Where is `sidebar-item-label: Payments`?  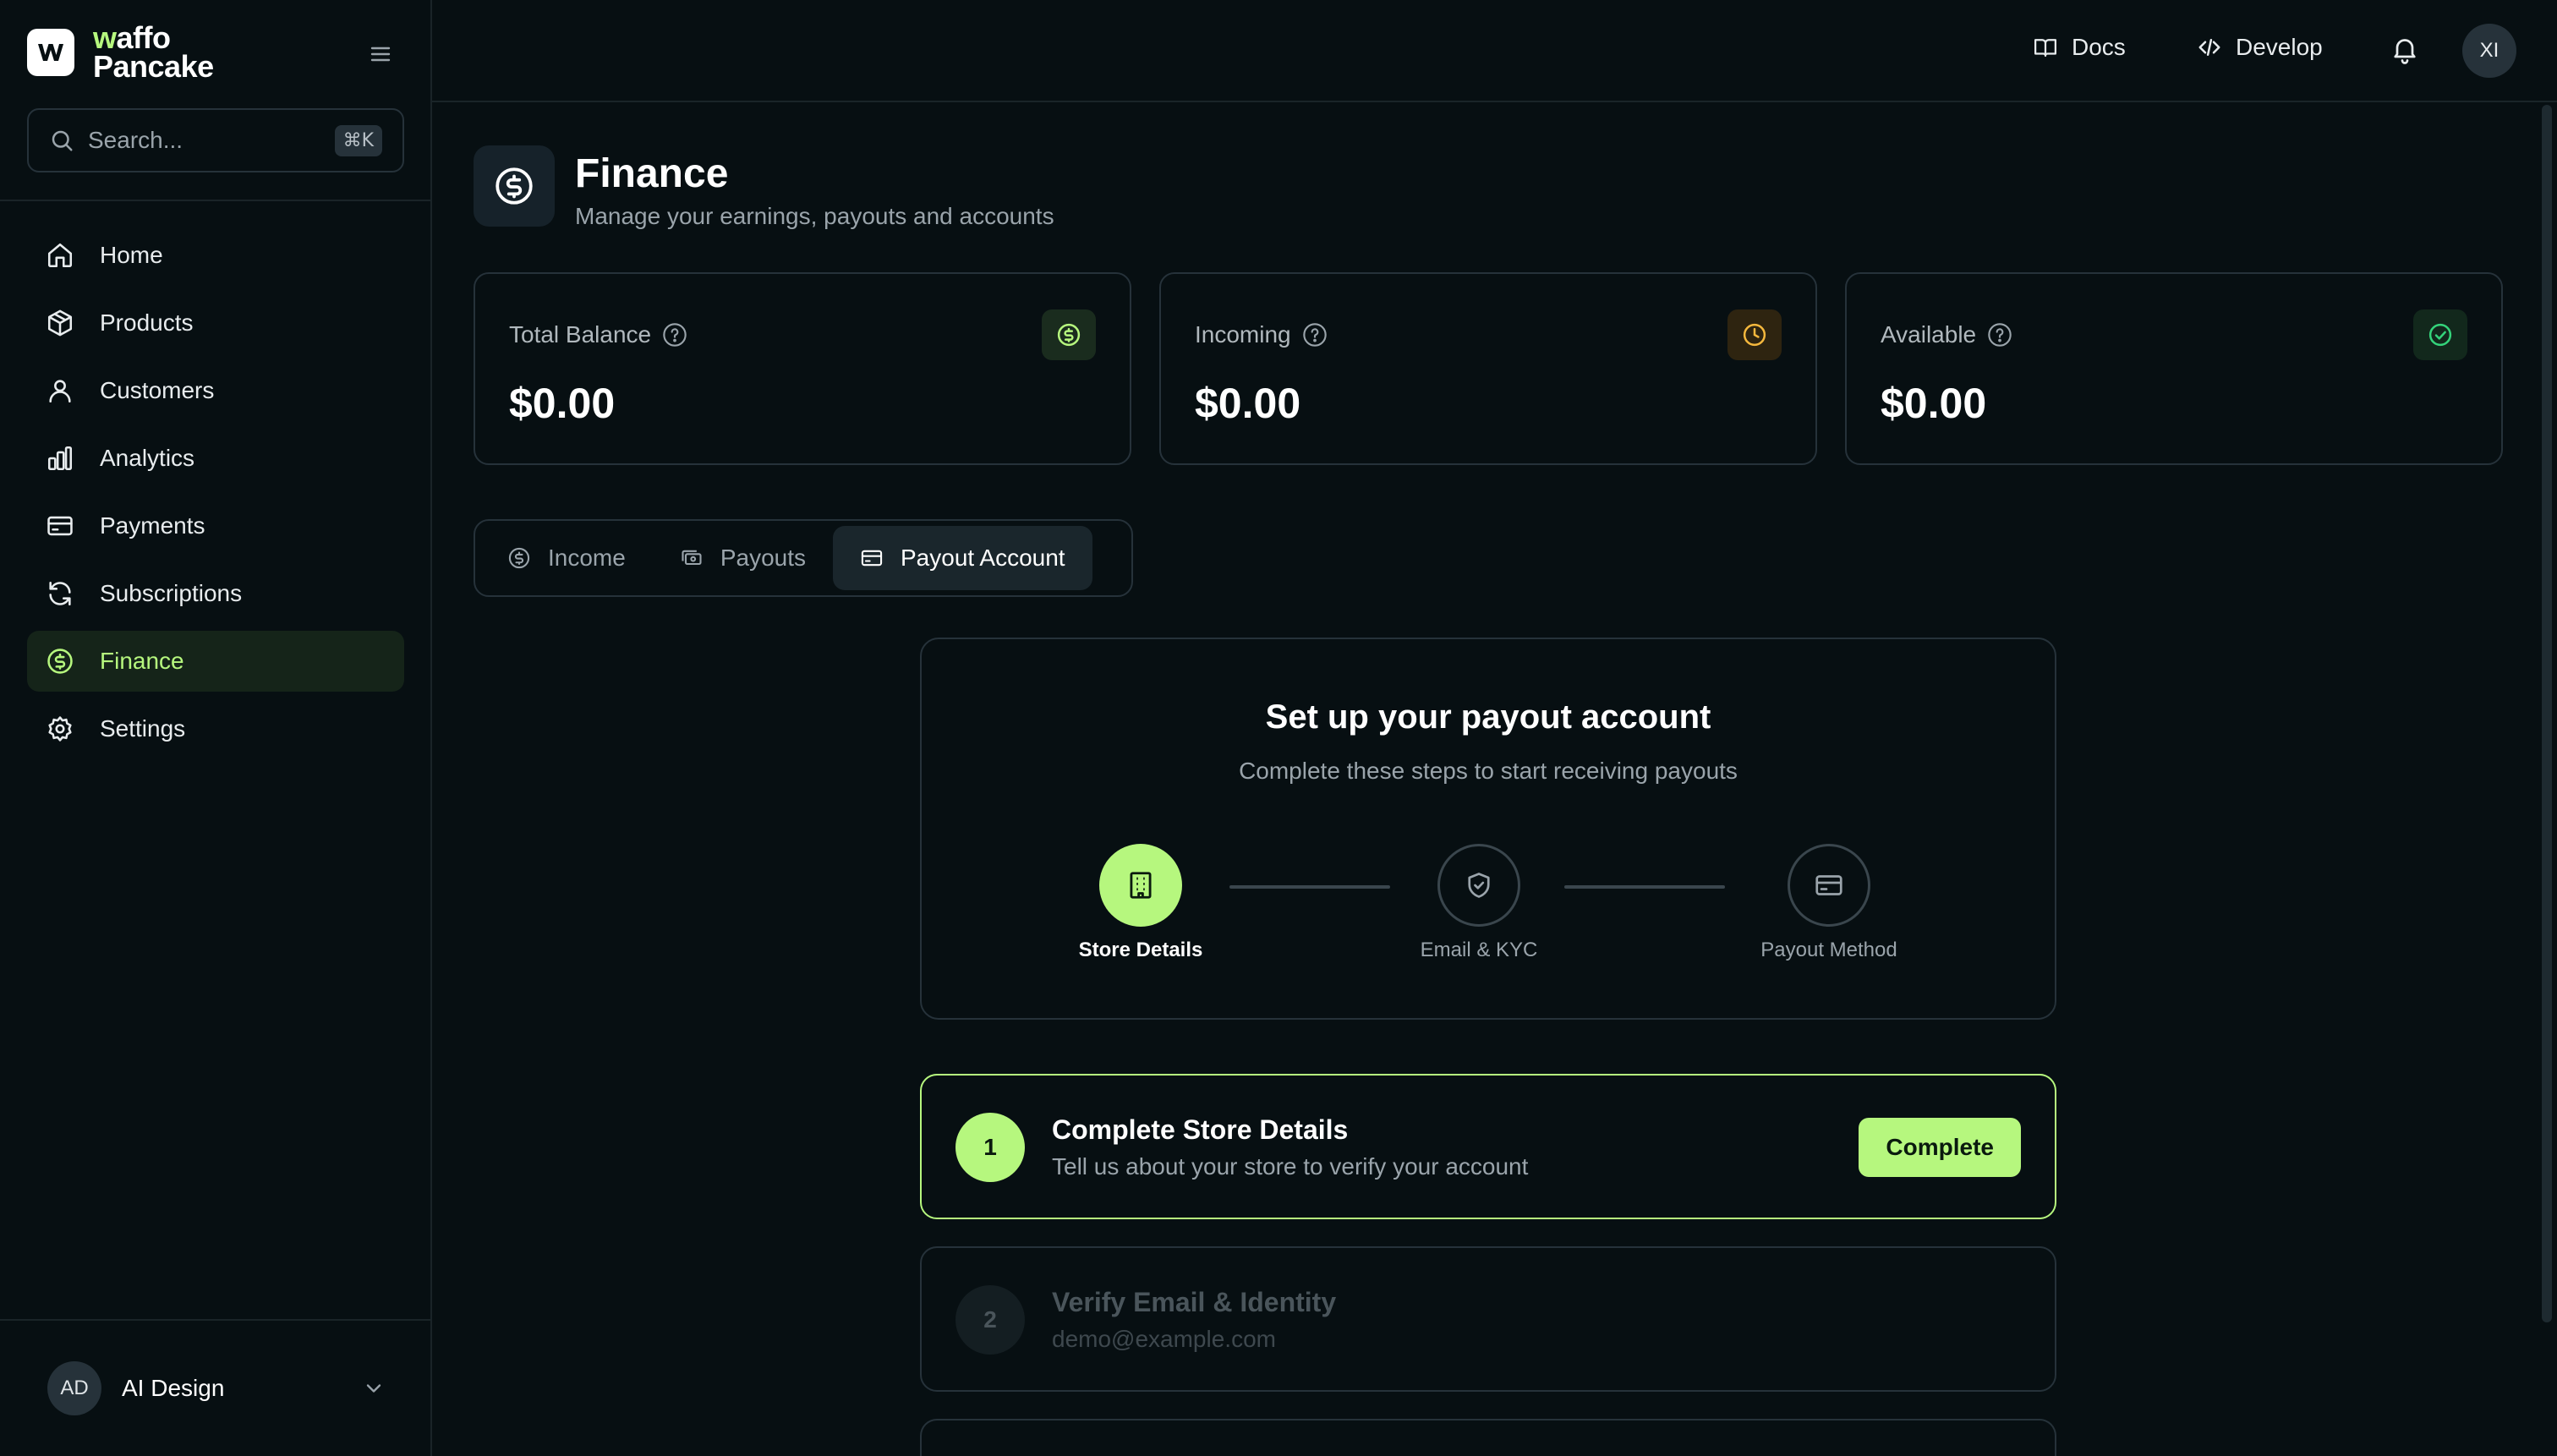
sidebar-item-label: Payments is located at coordinates (152, 526).